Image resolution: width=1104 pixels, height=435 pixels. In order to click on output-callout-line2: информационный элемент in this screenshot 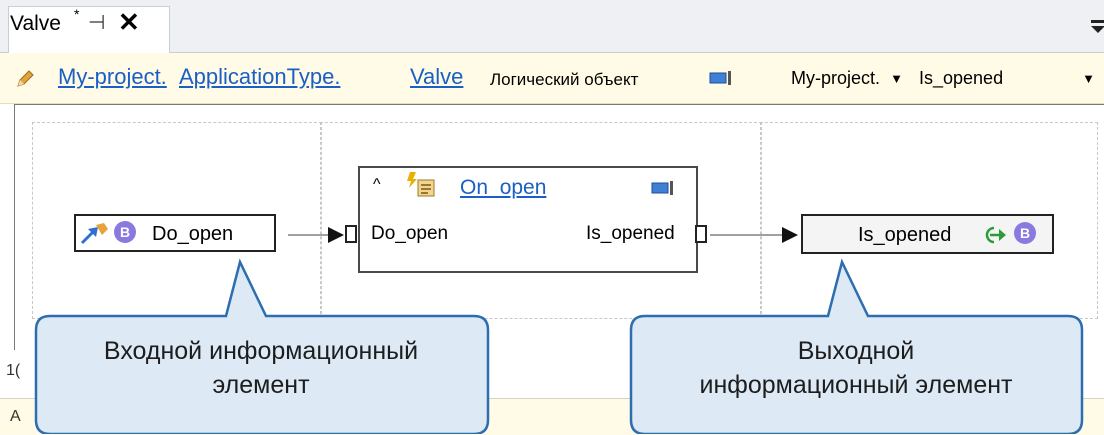, I will do `click(856, 385)`.